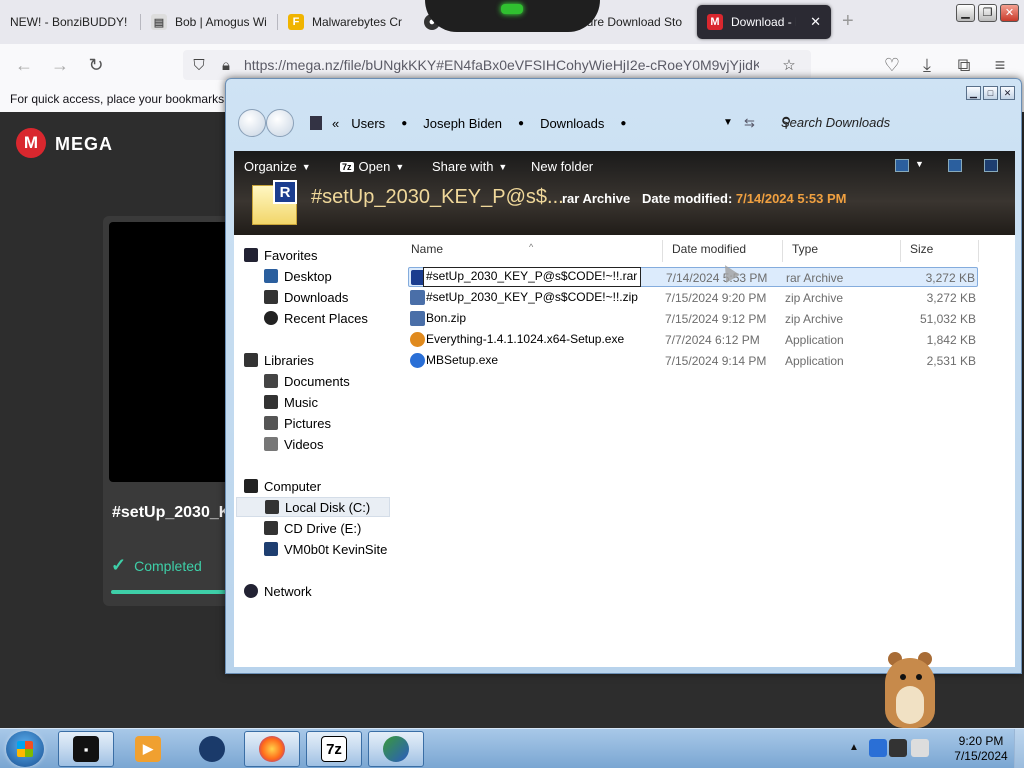 This screenshot has width=1024, height=768. Describe the element at coordinates (325, 549) in the screenshot. I see `nav-network-share: VM0b0t KevinSite` at that location.